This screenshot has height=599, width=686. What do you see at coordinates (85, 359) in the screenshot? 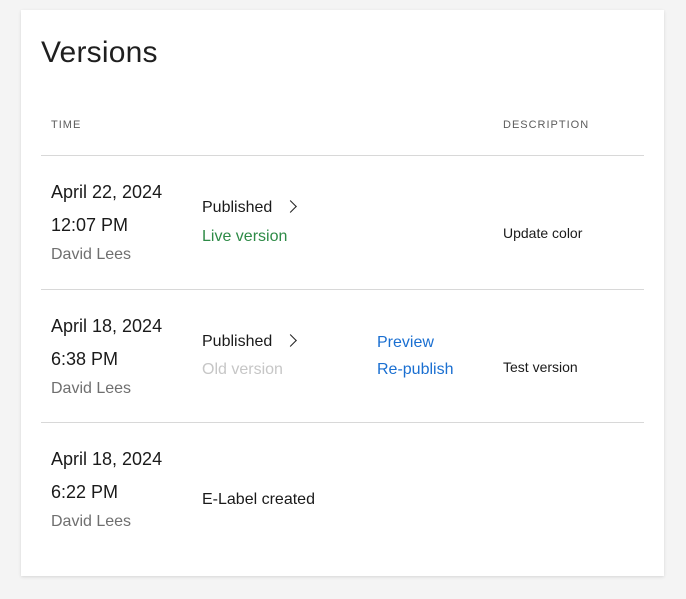
I see `version-time: 6:38 PM` at bounding box center [85, 359].